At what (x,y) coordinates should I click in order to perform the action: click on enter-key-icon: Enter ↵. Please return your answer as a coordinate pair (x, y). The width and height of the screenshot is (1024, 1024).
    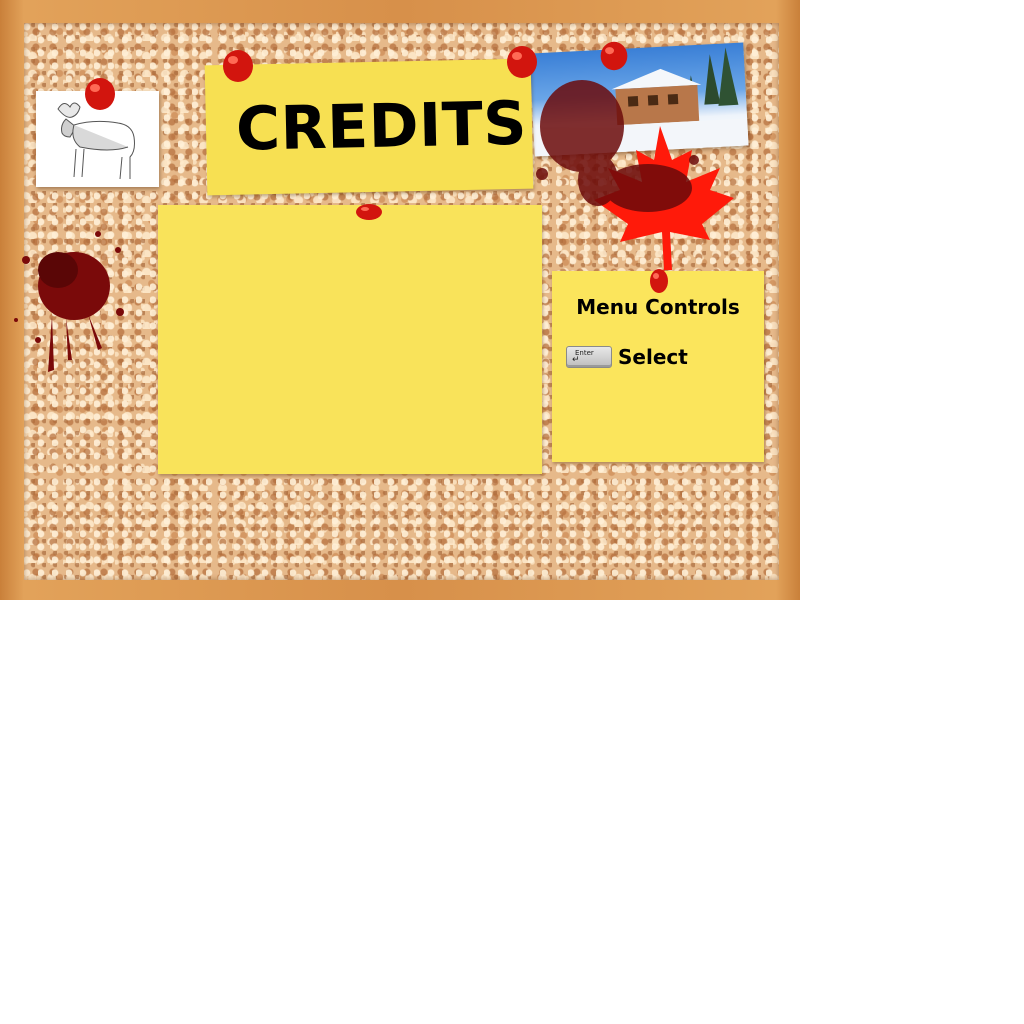
    Looking at the image, I should click on (589, 357).